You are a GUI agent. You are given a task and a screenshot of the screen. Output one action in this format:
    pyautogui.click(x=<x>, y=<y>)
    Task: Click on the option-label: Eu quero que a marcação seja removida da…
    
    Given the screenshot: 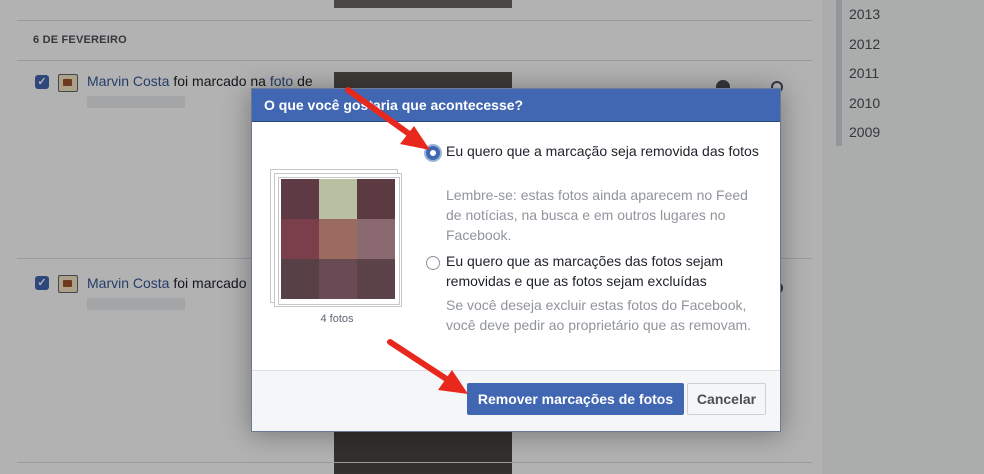 What is the action you would take?
    pyautogui.click(x=606, y=151)
    